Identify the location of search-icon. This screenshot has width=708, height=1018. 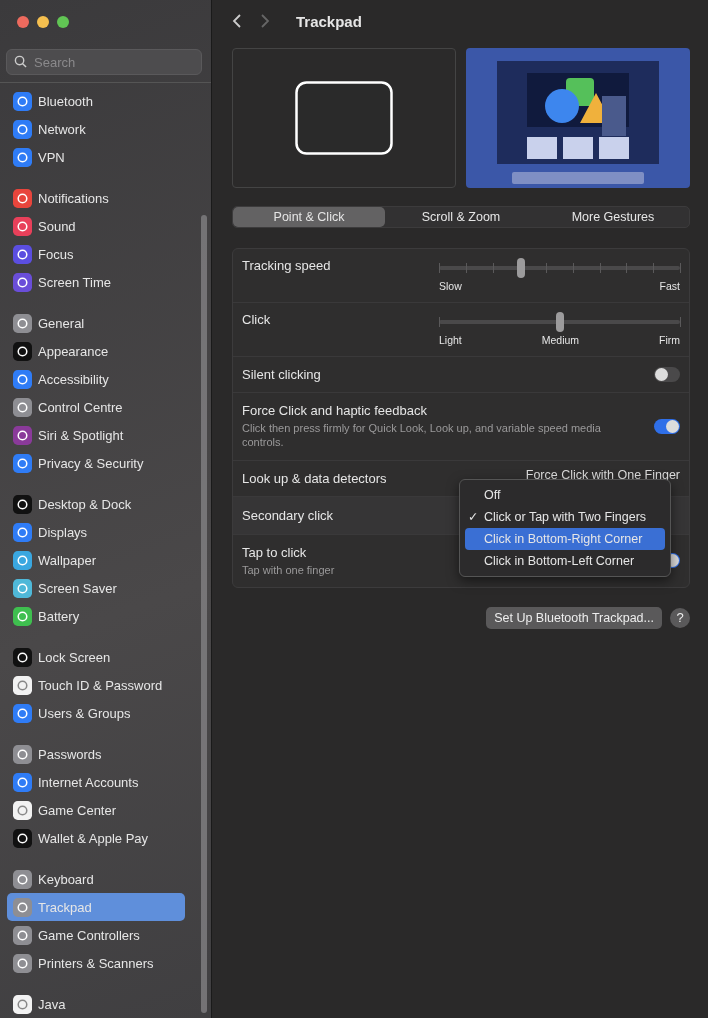
(20, 61).